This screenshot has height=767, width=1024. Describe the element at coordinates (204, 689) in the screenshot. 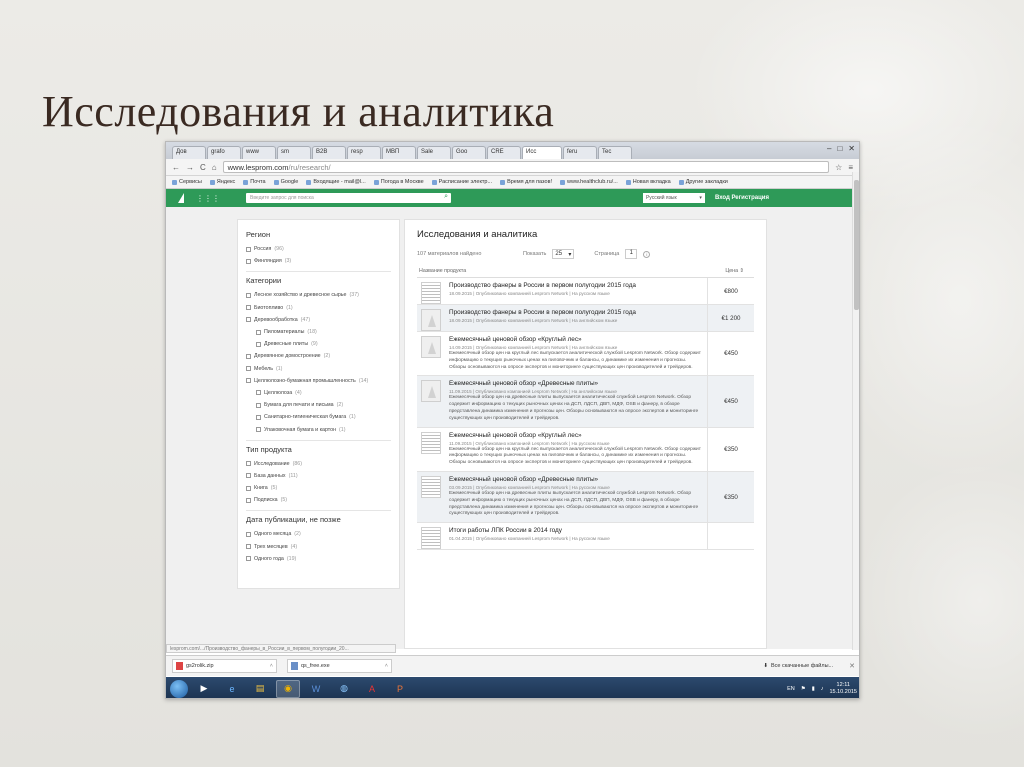

I see `media-player-icon: ▶` at that location.